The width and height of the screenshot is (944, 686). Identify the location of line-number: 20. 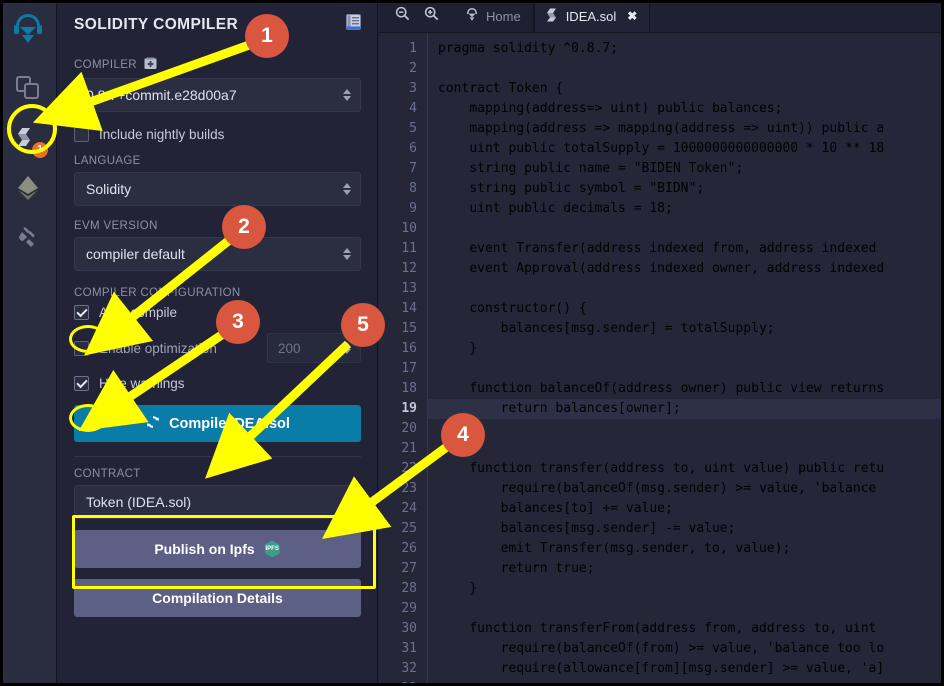
(409, 428).